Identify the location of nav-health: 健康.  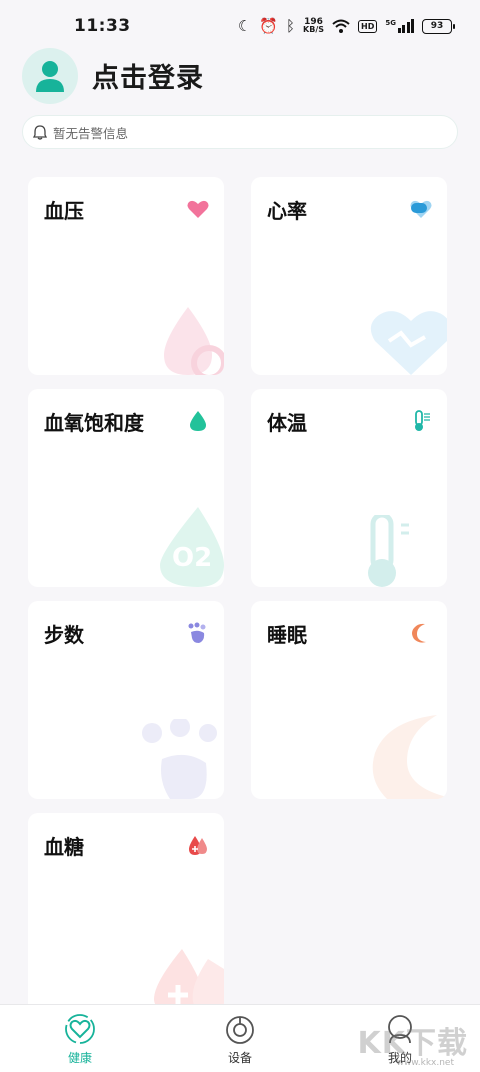
(80, 1038).